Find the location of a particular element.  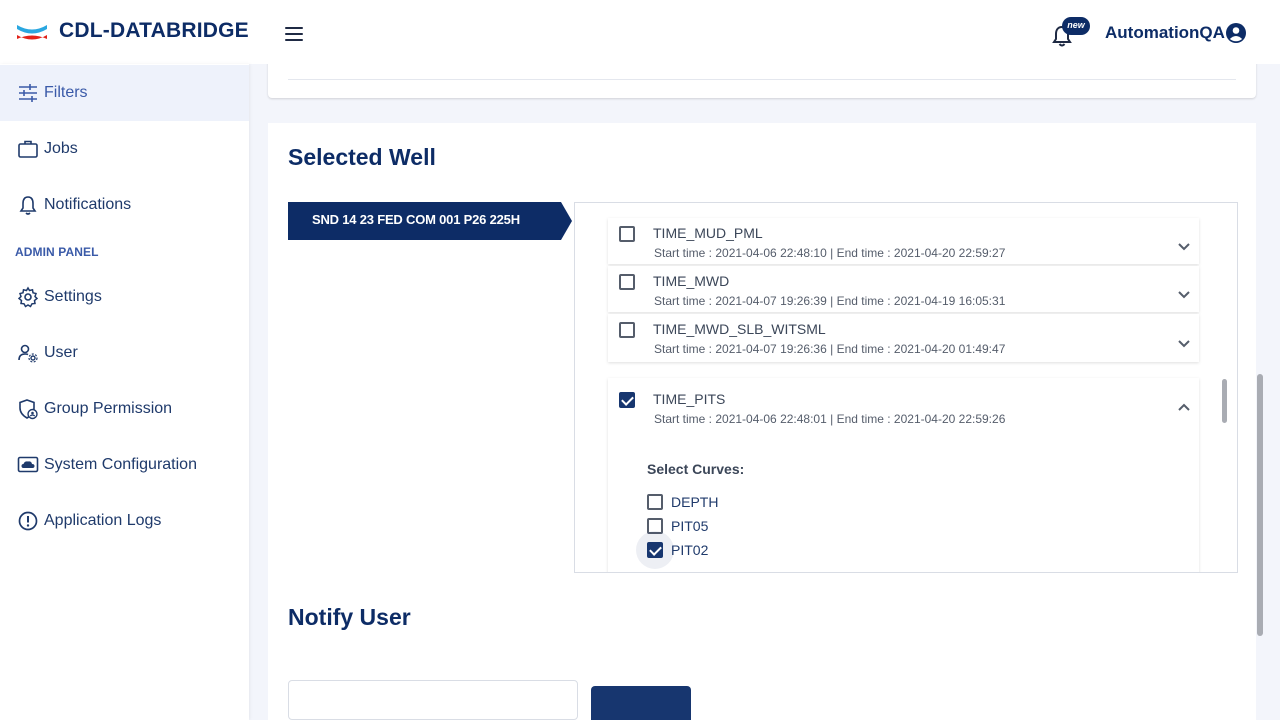

selected-well-tag: SND 14 23 FED COM 001 P26 225H is located at coordinates (430, 221).